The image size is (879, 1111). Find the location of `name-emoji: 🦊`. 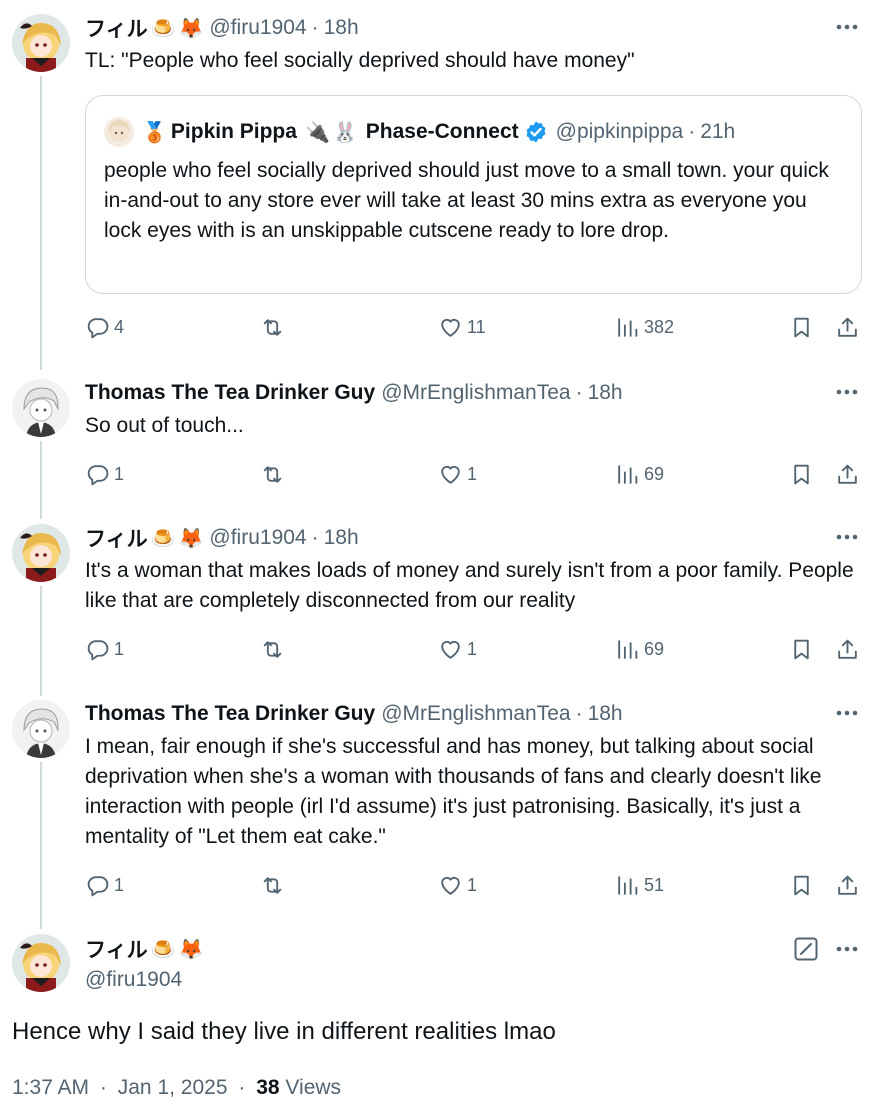

name-emoji: 🦊 is located at coordinates (191, 28).